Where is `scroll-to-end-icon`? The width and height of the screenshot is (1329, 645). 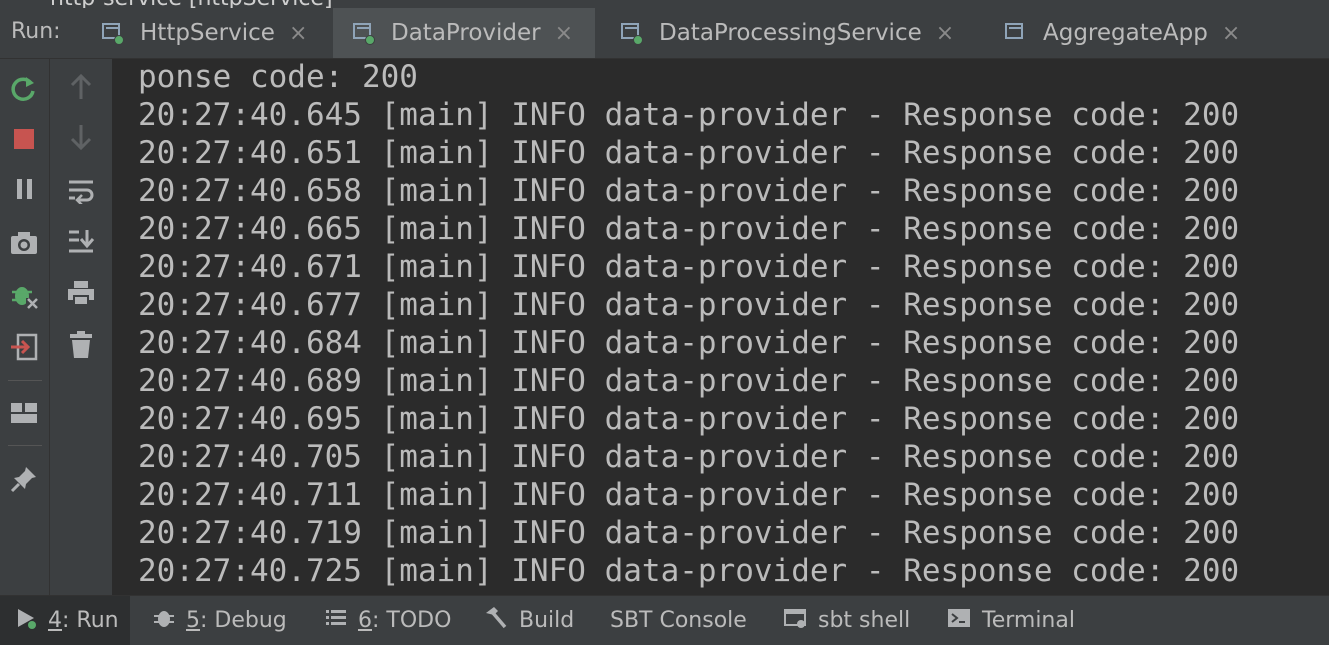
scroll-to-end-icon is located at coordinates (81, 241).